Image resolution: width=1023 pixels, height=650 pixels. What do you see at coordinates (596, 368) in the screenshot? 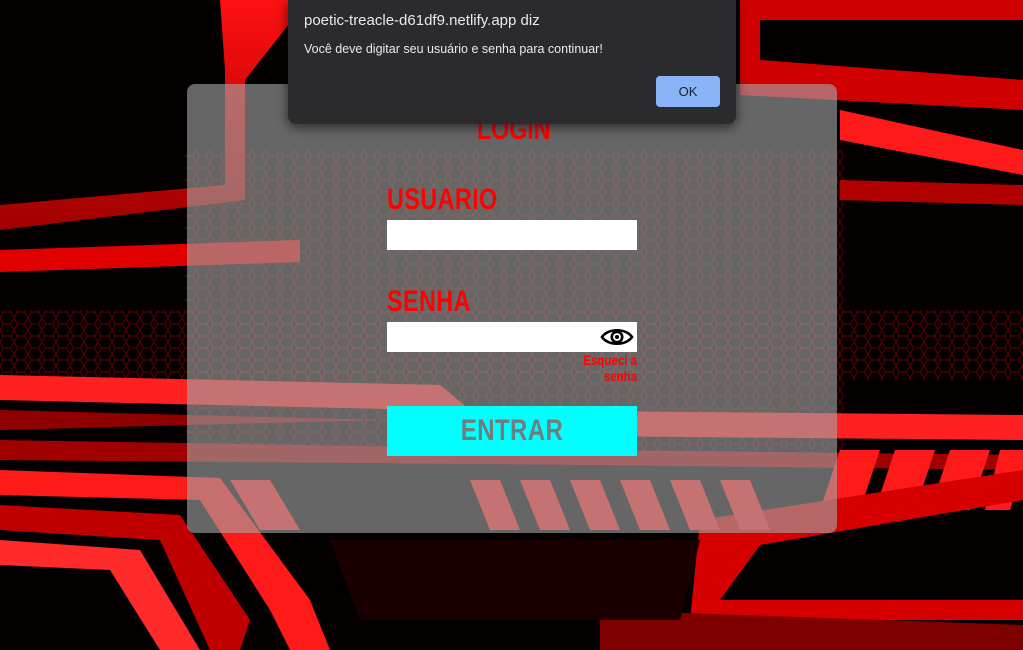
I see `forgot-password-link: Esqueci a senha` at bounding box center [596, 368].